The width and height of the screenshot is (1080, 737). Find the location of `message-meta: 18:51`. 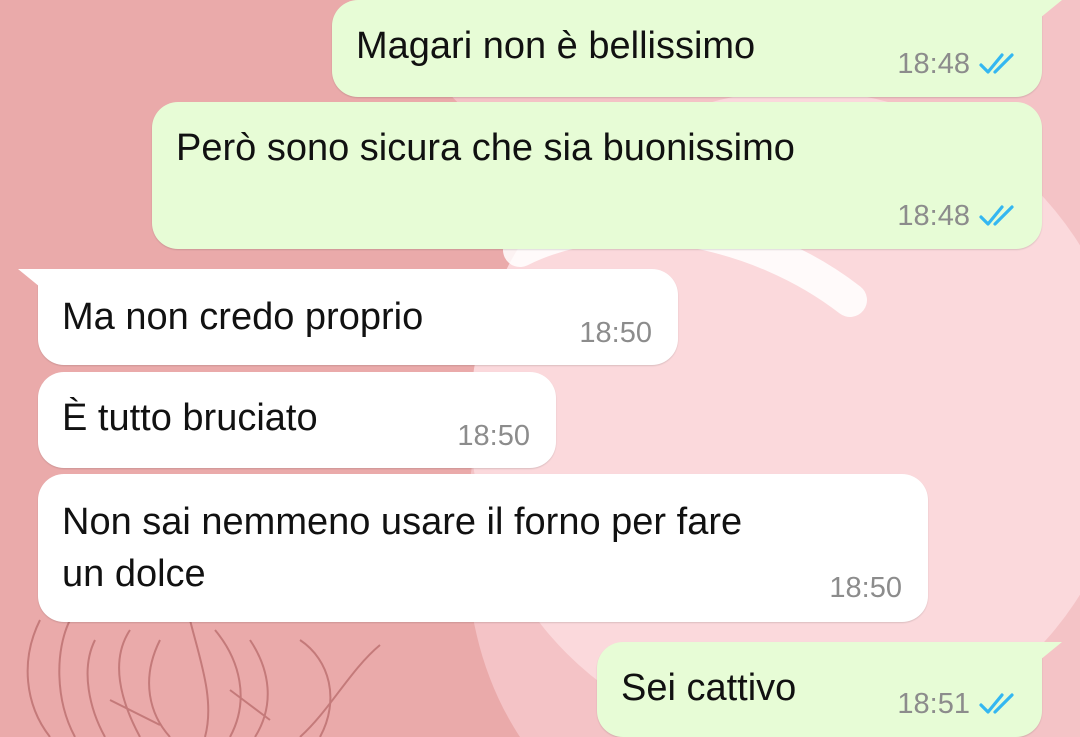

message-meta: 18:51 is located at coordinates (958, 704).